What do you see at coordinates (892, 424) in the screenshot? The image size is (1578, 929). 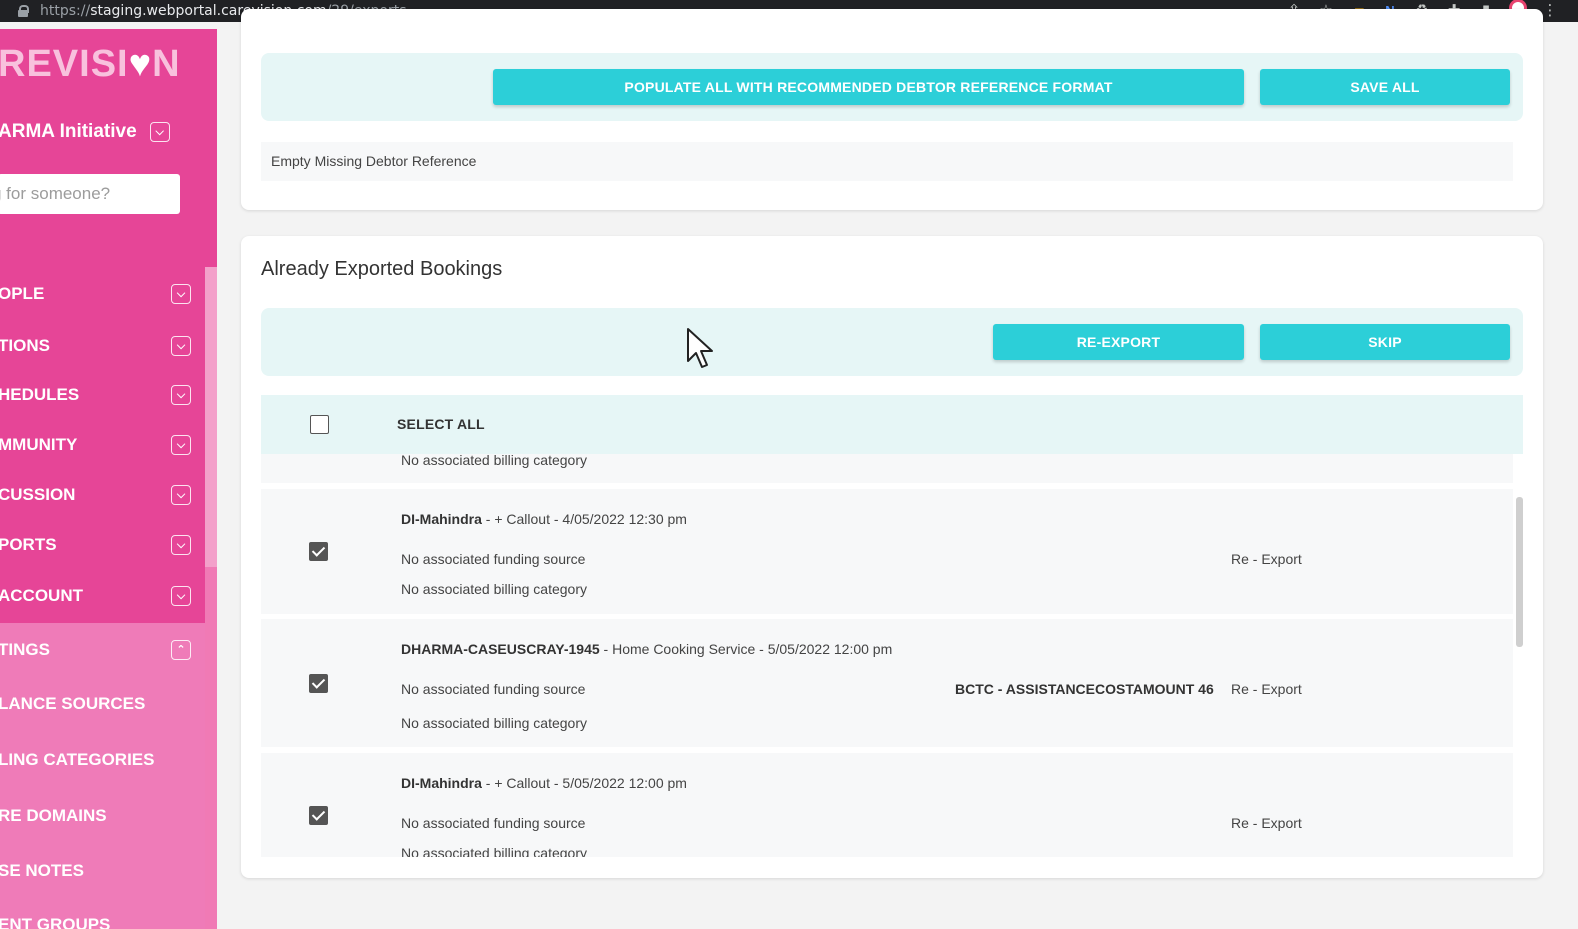 I see `select-all-bar: SELECT ALL` at bounding box center [892, 424].